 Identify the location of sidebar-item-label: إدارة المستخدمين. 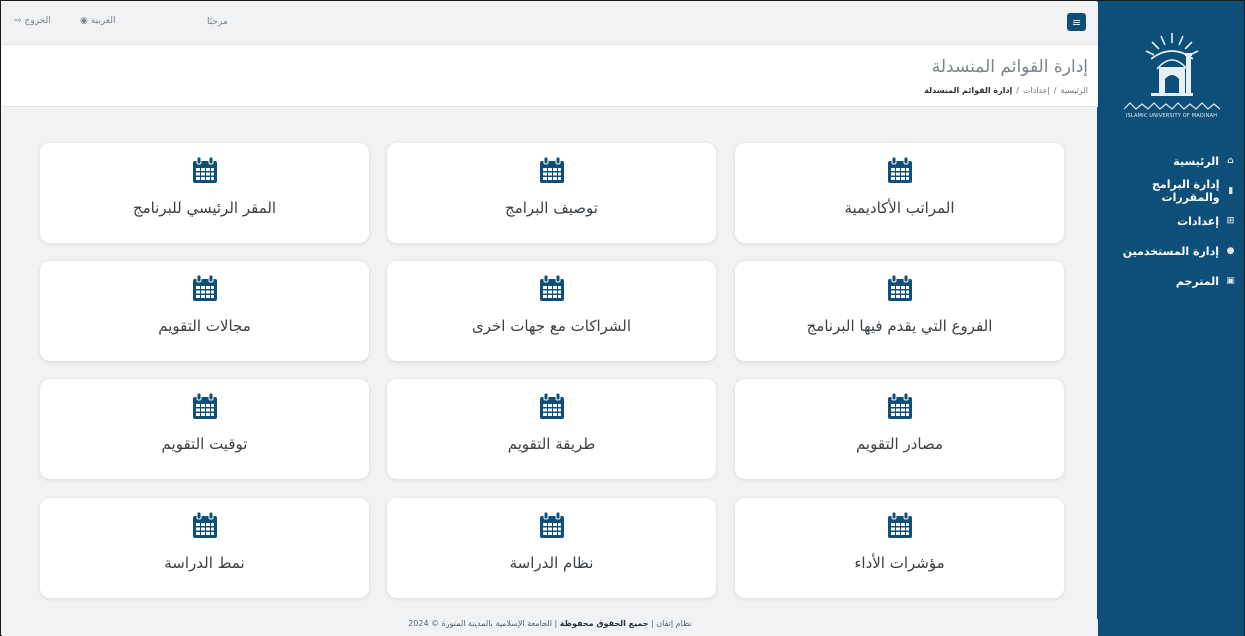
(1170, 251).